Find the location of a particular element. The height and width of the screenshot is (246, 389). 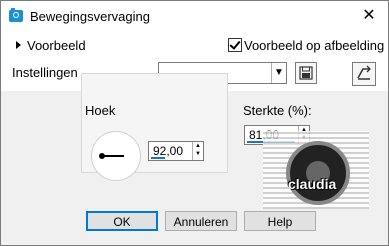

window-title: Bewegingsvervaging is located at coordinates (90, 16).